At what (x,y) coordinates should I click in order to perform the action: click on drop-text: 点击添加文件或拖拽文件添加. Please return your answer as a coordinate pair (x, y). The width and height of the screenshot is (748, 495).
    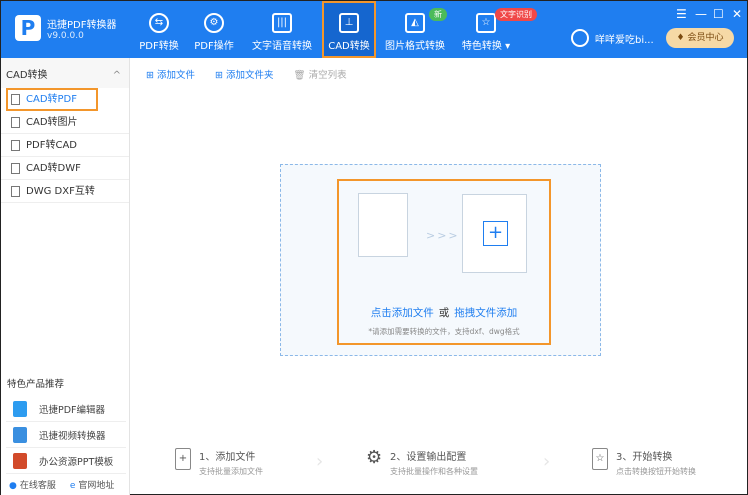
    Looking at the image, I should click on (444, 312).